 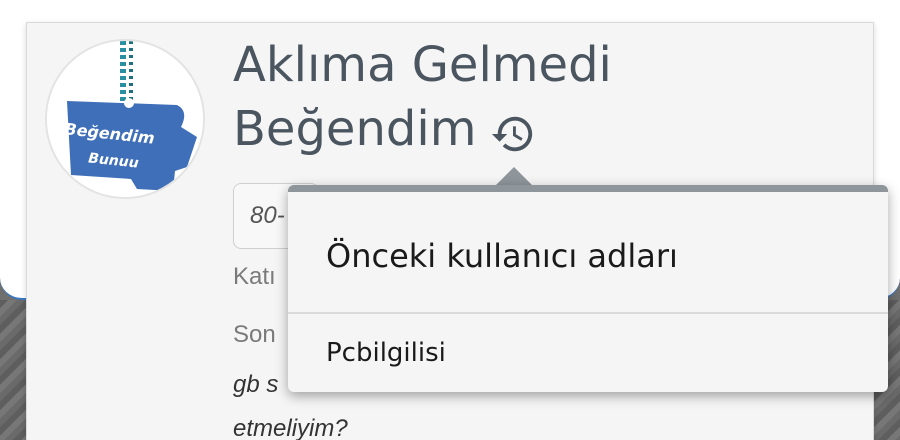 What do you see at coordinates (254, 334) in the screenshot?
I see `last-seen-label: Son` at bounding box center [254, 334].